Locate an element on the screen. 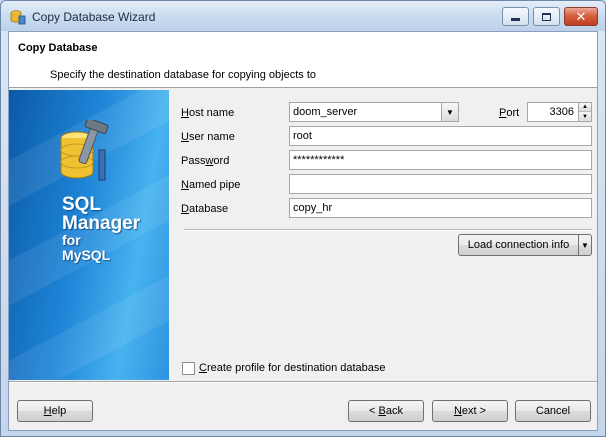 This screenshot has width=606, height=437. load-connection-info-label: Load connection info is located at coordinates (518, 245).